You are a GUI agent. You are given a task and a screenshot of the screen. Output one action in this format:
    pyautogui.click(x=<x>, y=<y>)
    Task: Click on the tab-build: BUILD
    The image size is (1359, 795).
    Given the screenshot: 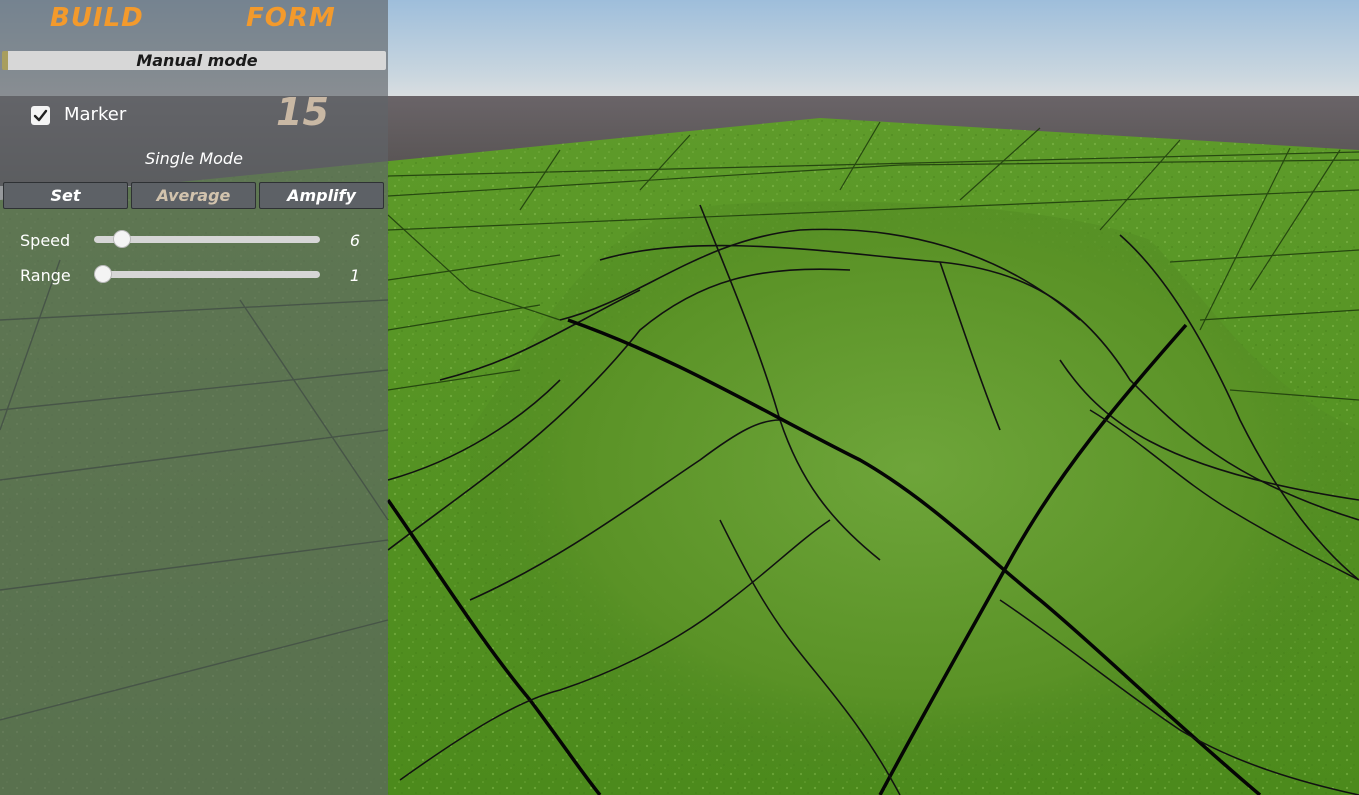 What is the action you would take?
    pyautogui.click(x=97, y=18)
    